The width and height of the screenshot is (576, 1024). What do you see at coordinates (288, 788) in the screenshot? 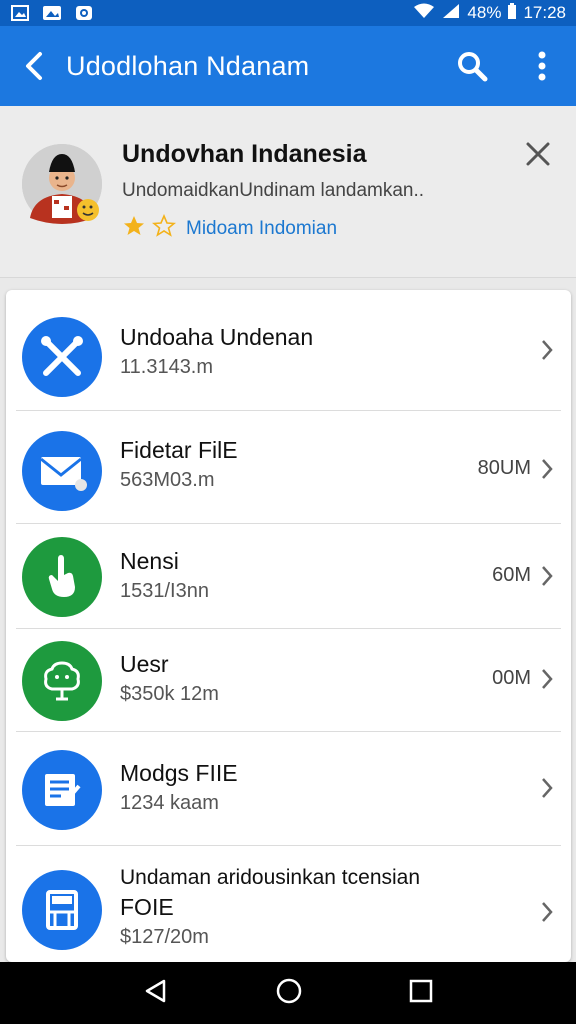
I see `list-item: Modgs FIIE 1234 kaam` at bounding box center [288, 788].